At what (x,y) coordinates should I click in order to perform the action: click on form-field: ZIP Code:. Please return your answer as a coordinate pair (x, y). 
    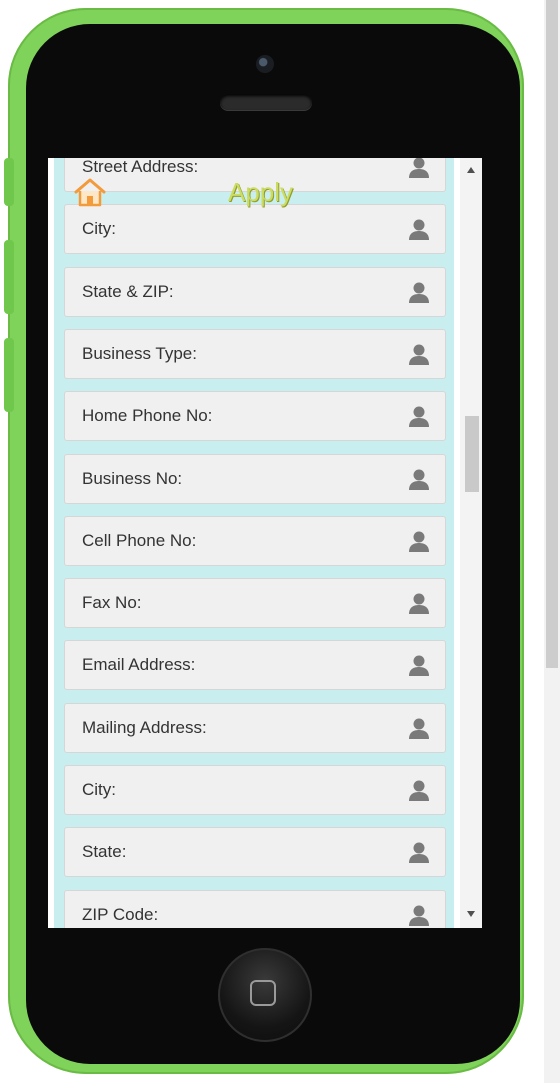
    Looking at the image, I should click on (255, 909).